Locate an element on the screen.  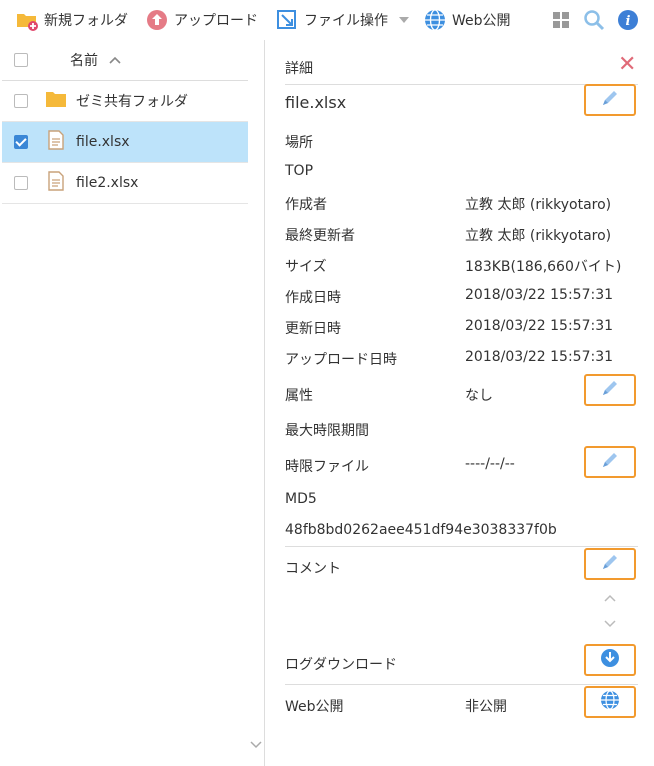
upload-button: アップロード is located at coordinates (202, 20).